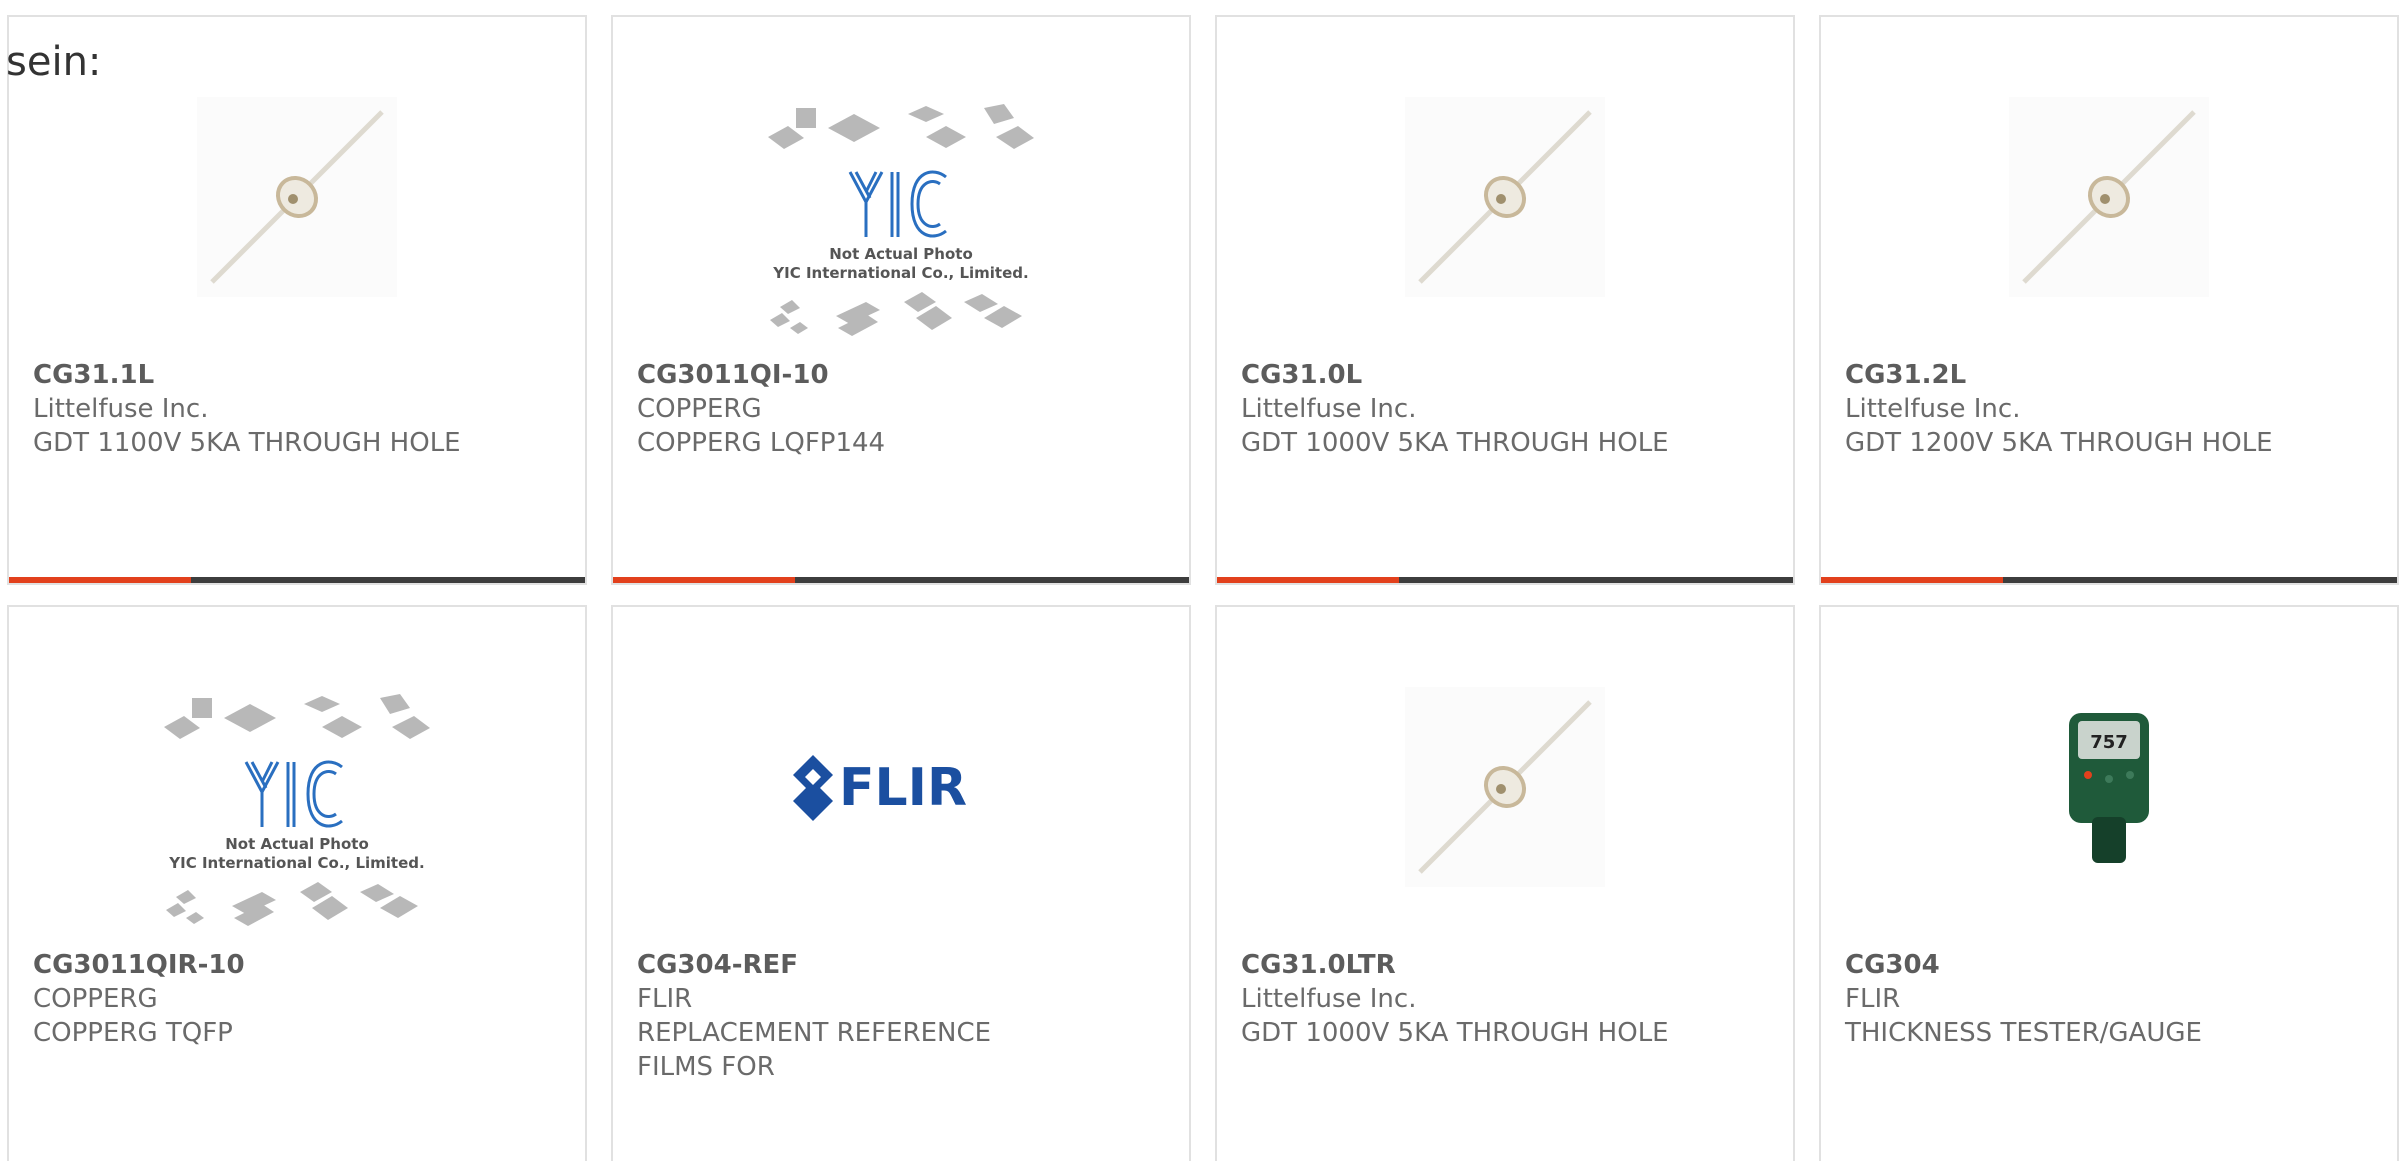 The image size is (2400, 1161). What do you see at coordinates (814, 1033) in the screenshot?
I see `description-line: REPLACEMENT REFERENCE` at bounding box center [814, 1033].